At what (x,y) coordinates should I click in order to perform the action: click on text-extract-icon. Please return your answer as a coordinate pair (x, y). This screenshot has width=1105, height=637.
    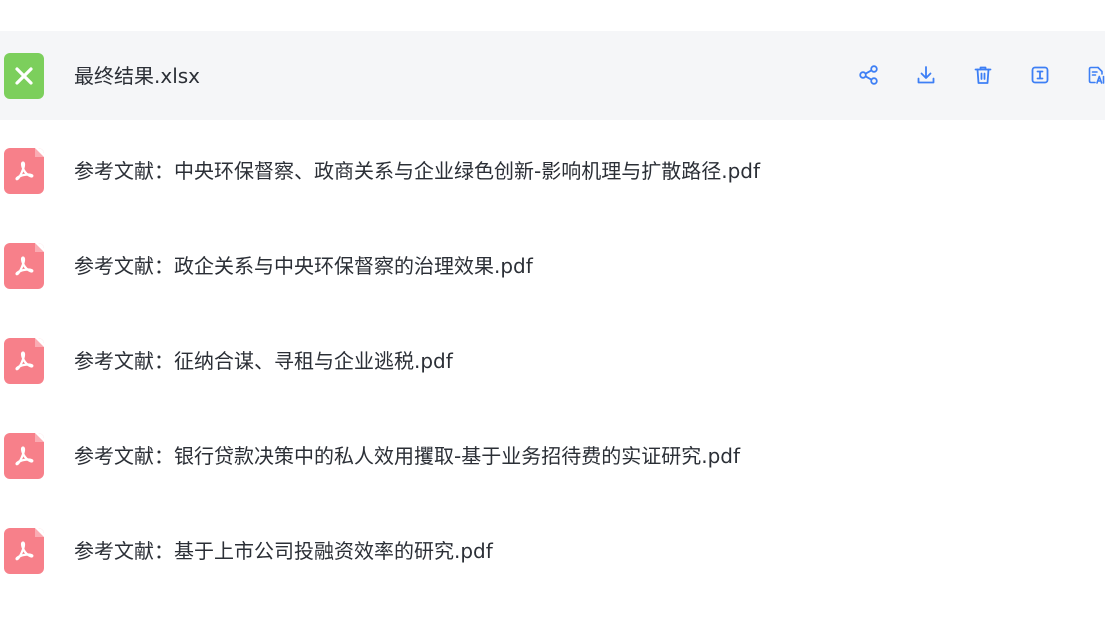
    Looking at the image, I should click on (1040, 75).